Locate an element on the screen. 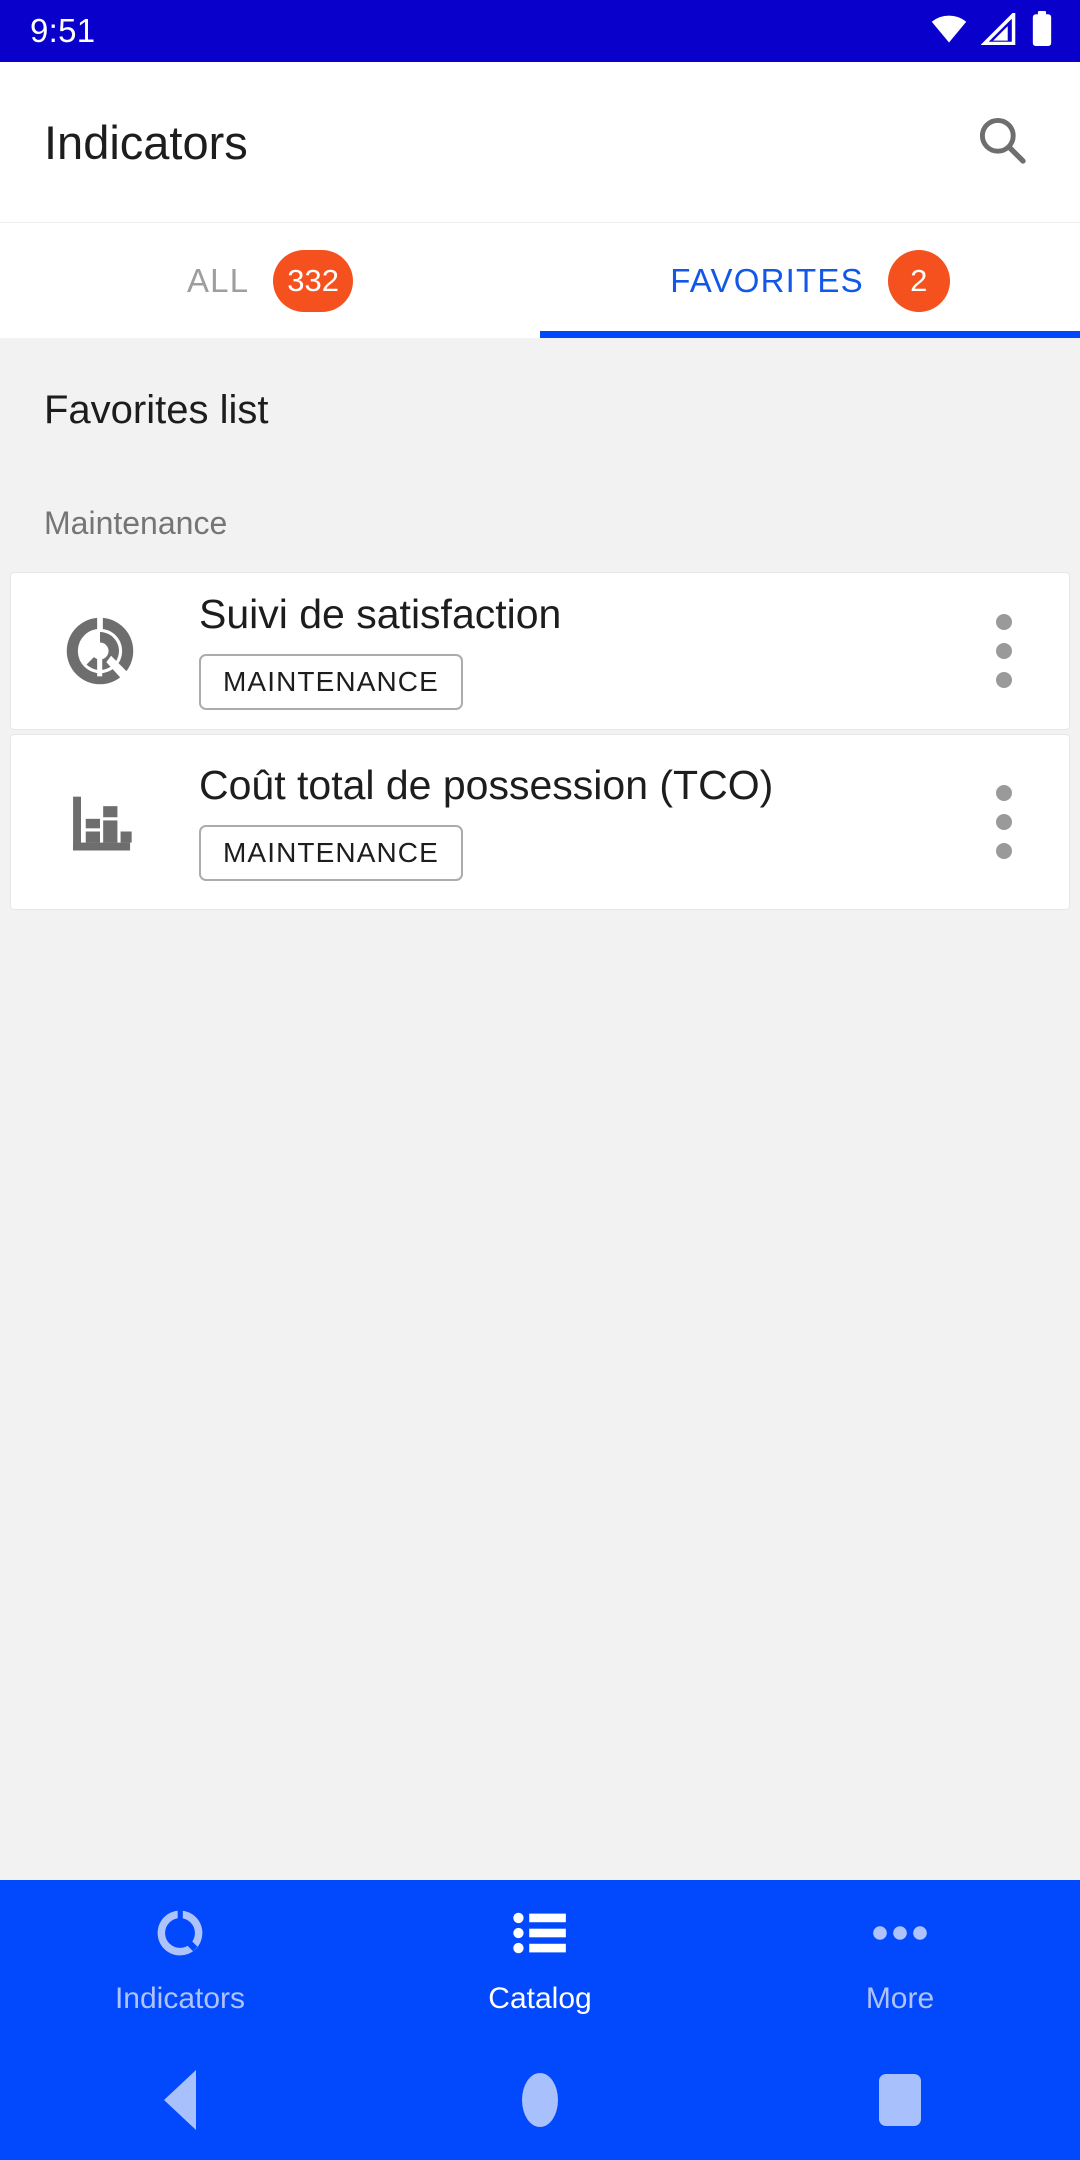  nav-item-catalog: Catalog is located at coordinates (540, 1960).